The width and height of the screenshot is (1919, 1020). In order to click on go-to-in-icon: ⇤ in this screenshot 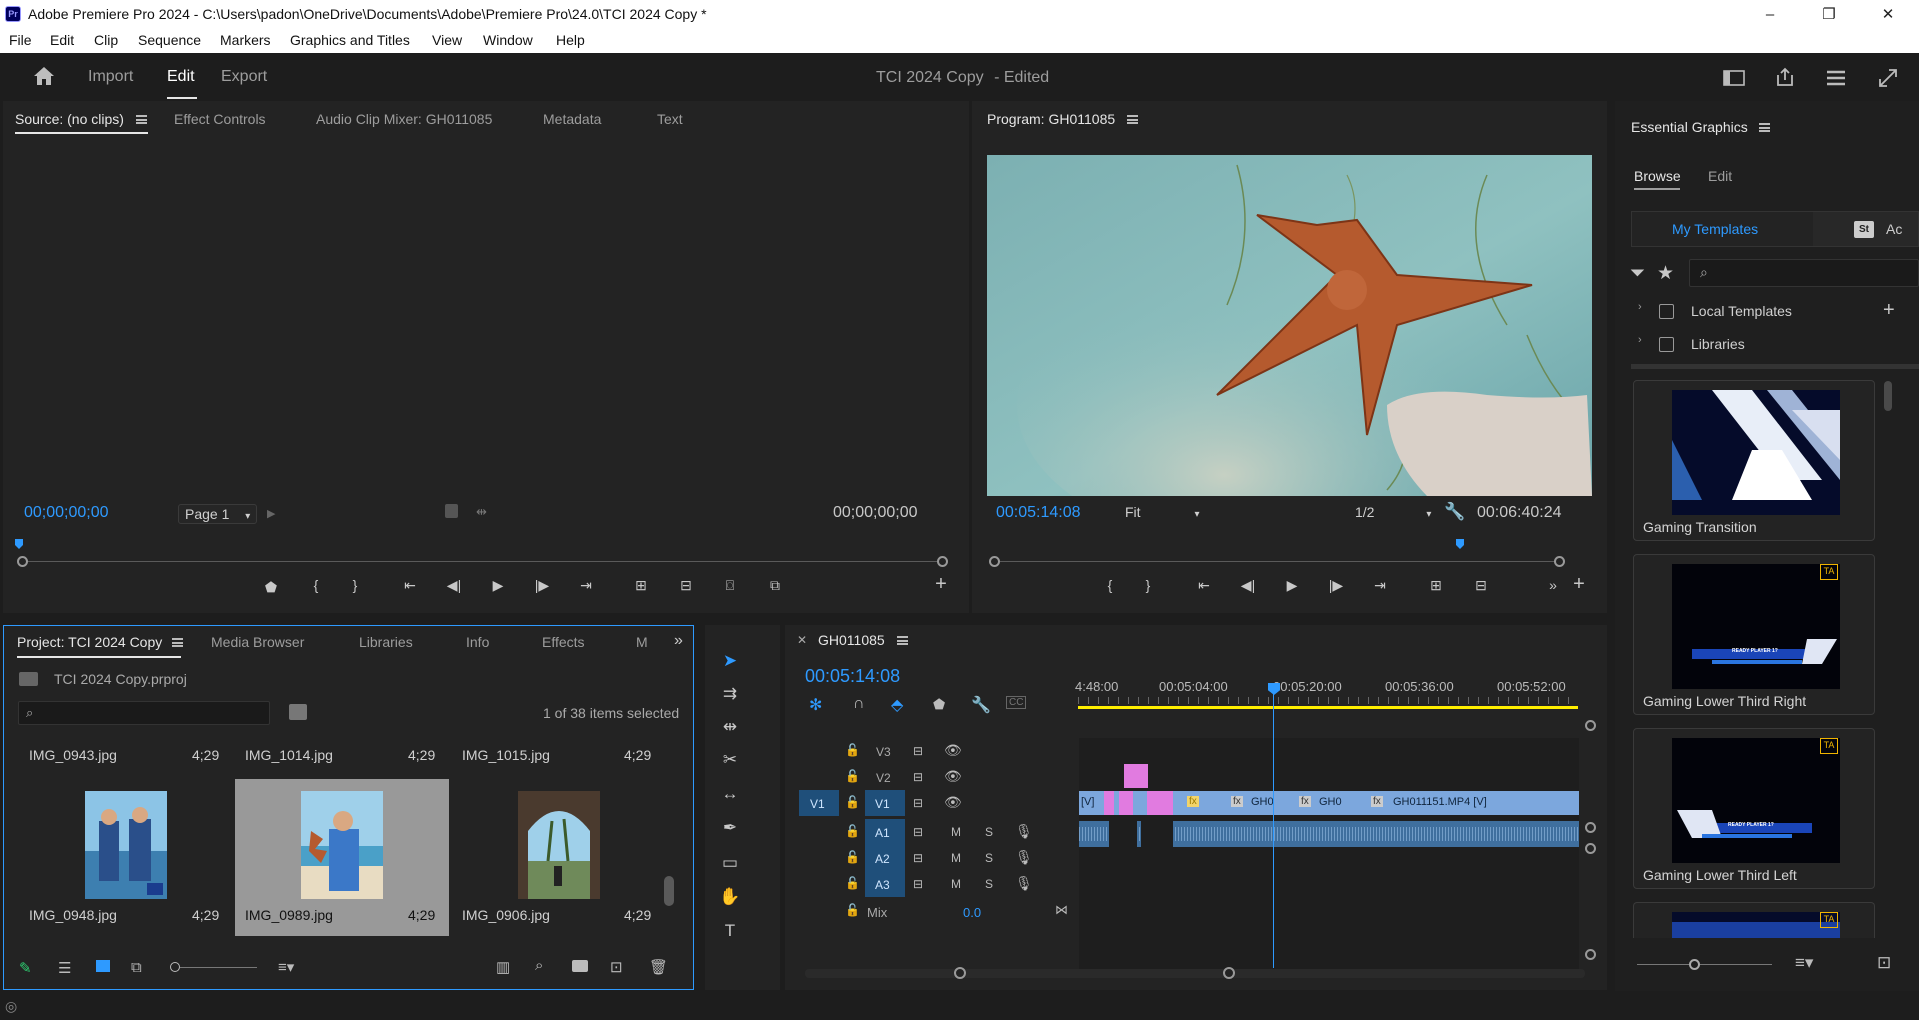, I will do `click(410, 585)`.